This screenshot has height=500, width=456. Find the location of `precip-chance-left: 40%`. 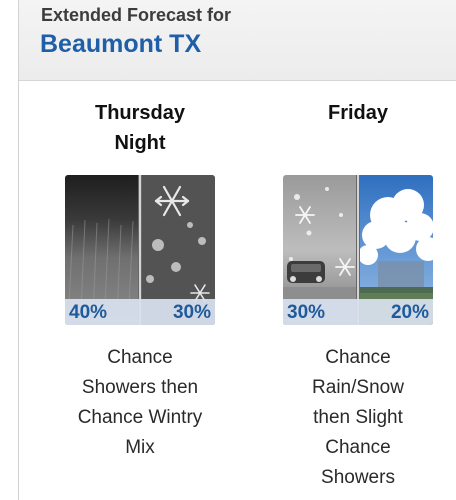

precip-chance-left: 40% is located at coordinates (88, 312).